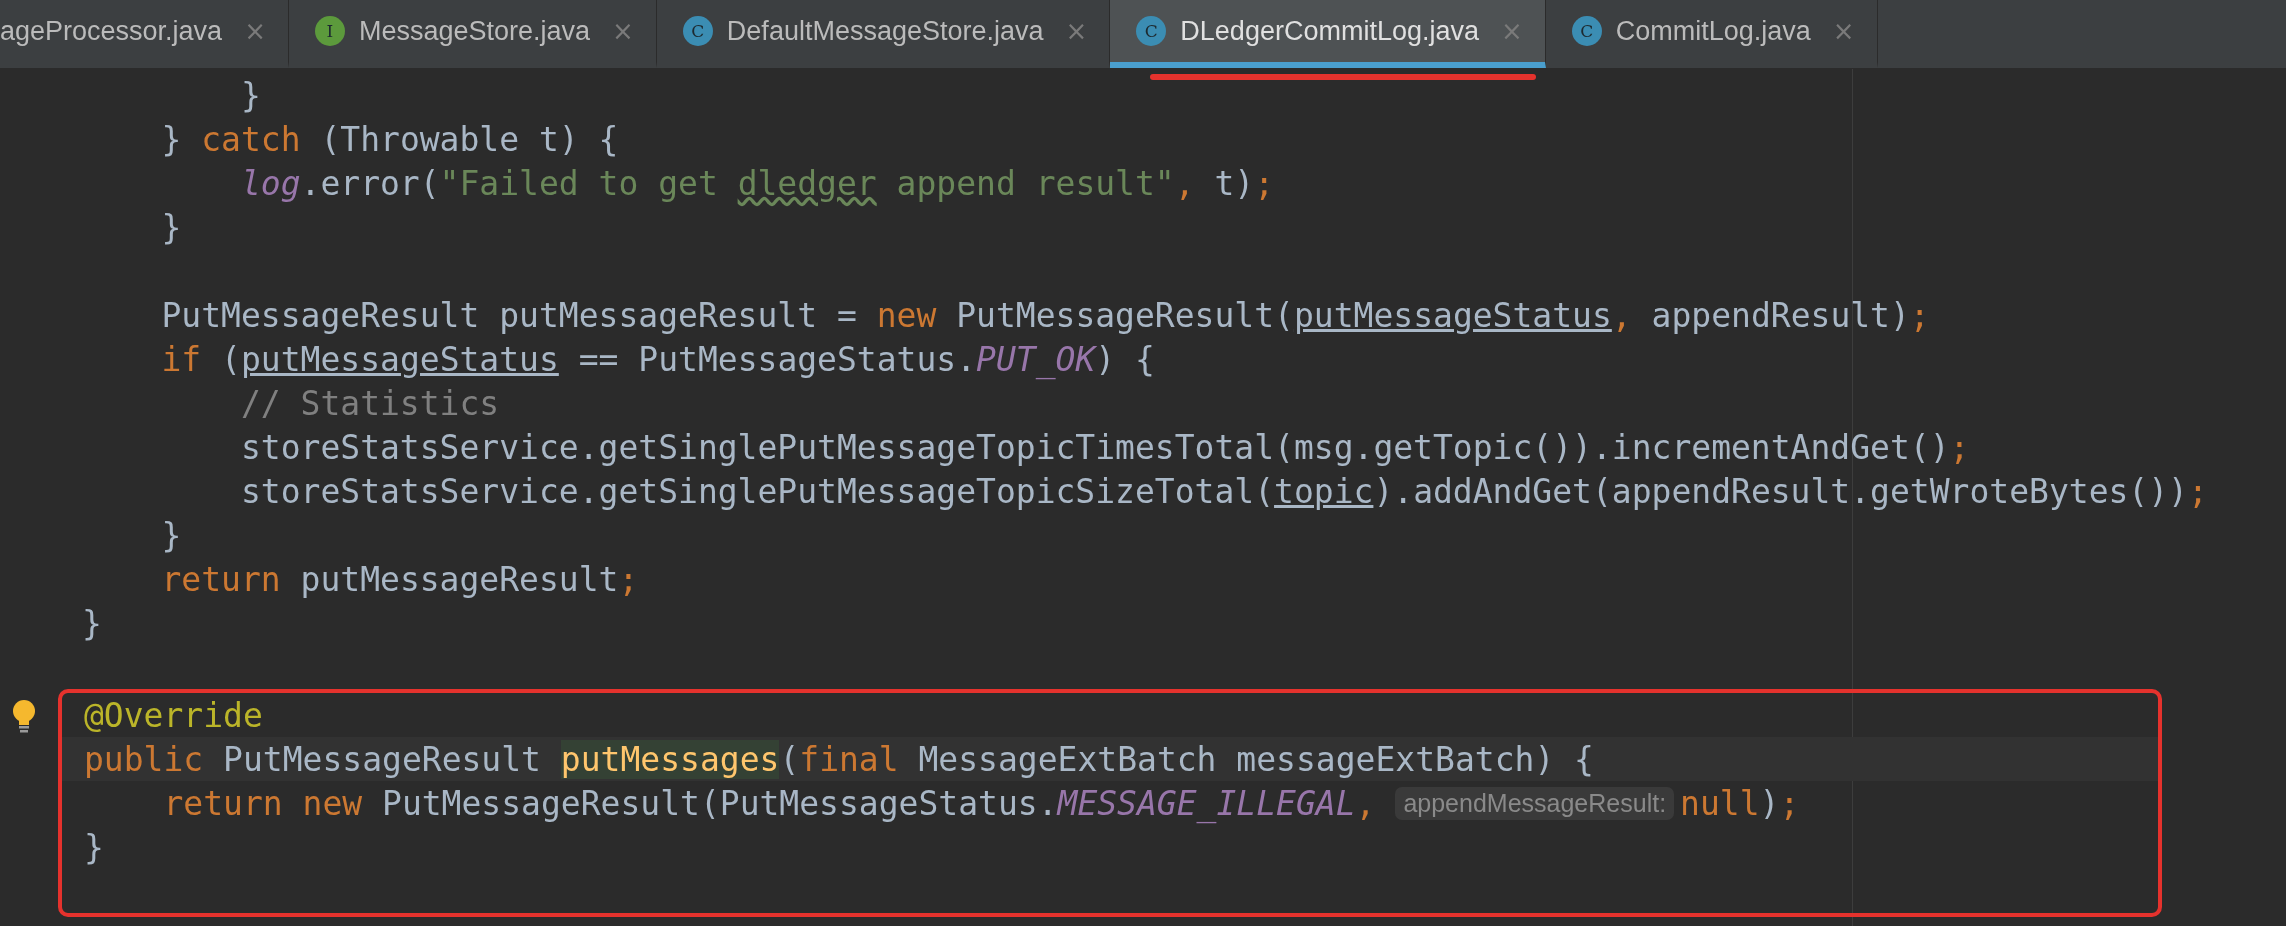 This screenshot has height=926, width=2286. What do you see at coordinates (1713, 31) in the screenshot?
I see `tab-label: CommitLog.java` at bounding box center [1713, 31].